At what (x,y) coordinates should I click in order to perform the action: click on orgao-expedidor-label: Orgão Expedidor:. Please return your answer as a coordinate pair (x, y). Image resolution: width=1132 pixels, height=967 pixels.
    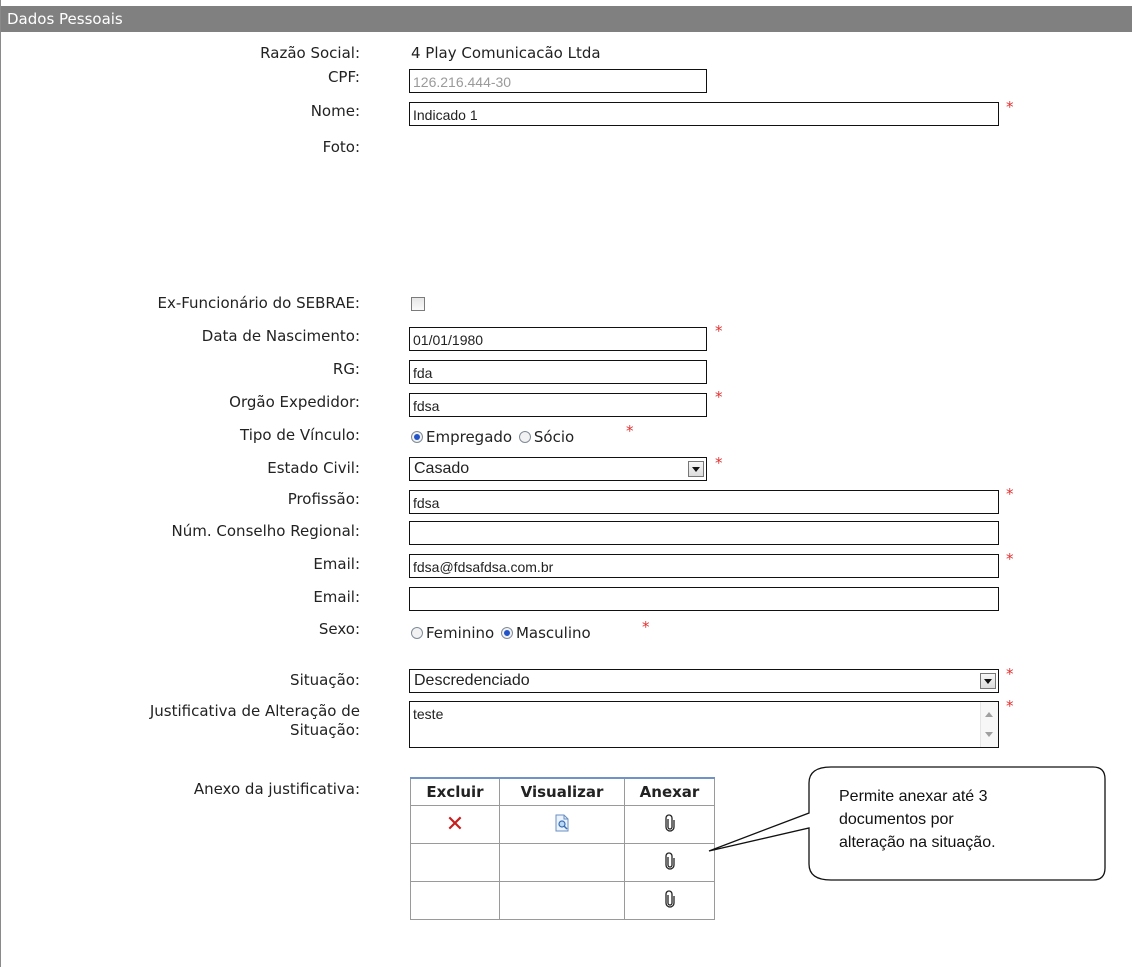
    Looking at the image, I should click on (294, 402).